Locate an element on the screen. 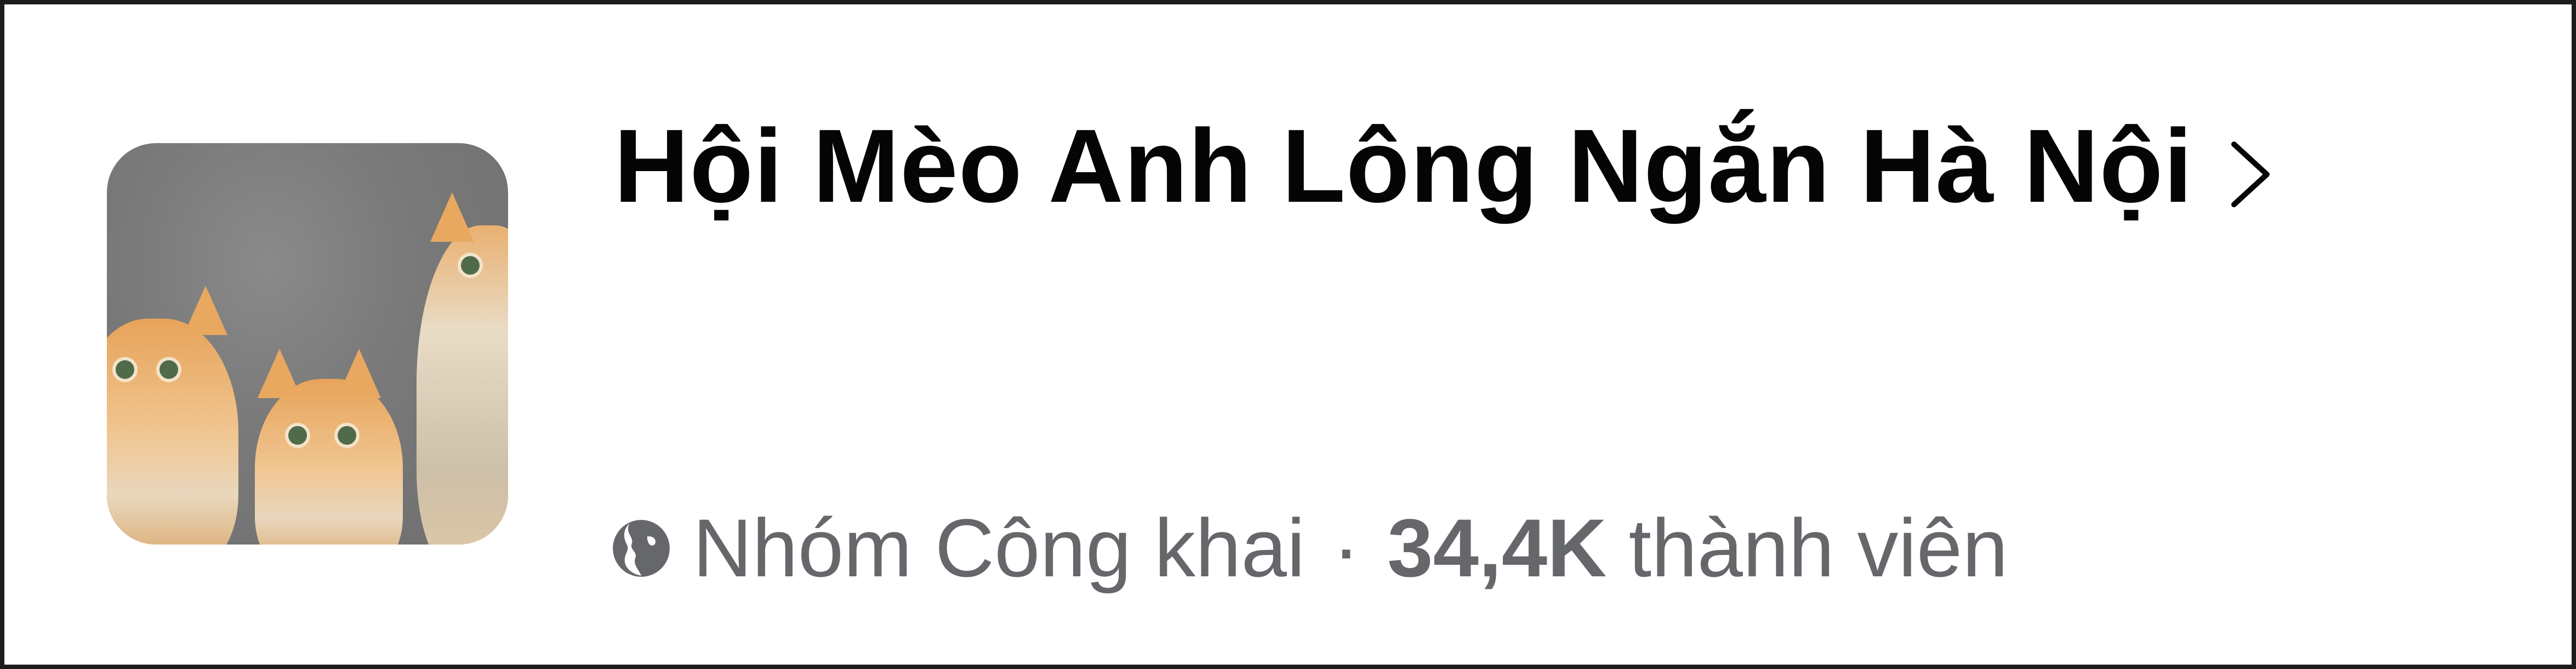  privacy-label: Nhóm Công khai is located at coordinates (999, 548).